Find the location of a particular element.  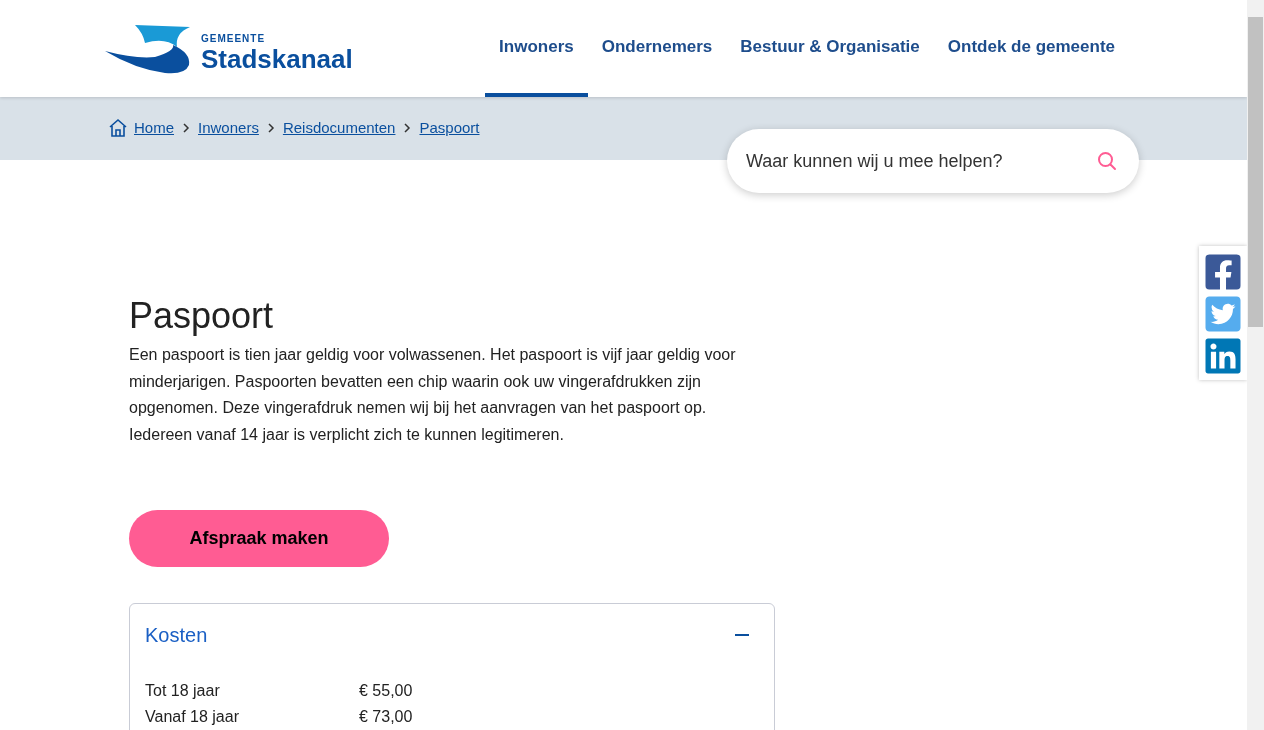

logo-icon is located at coordinates (148, 48).